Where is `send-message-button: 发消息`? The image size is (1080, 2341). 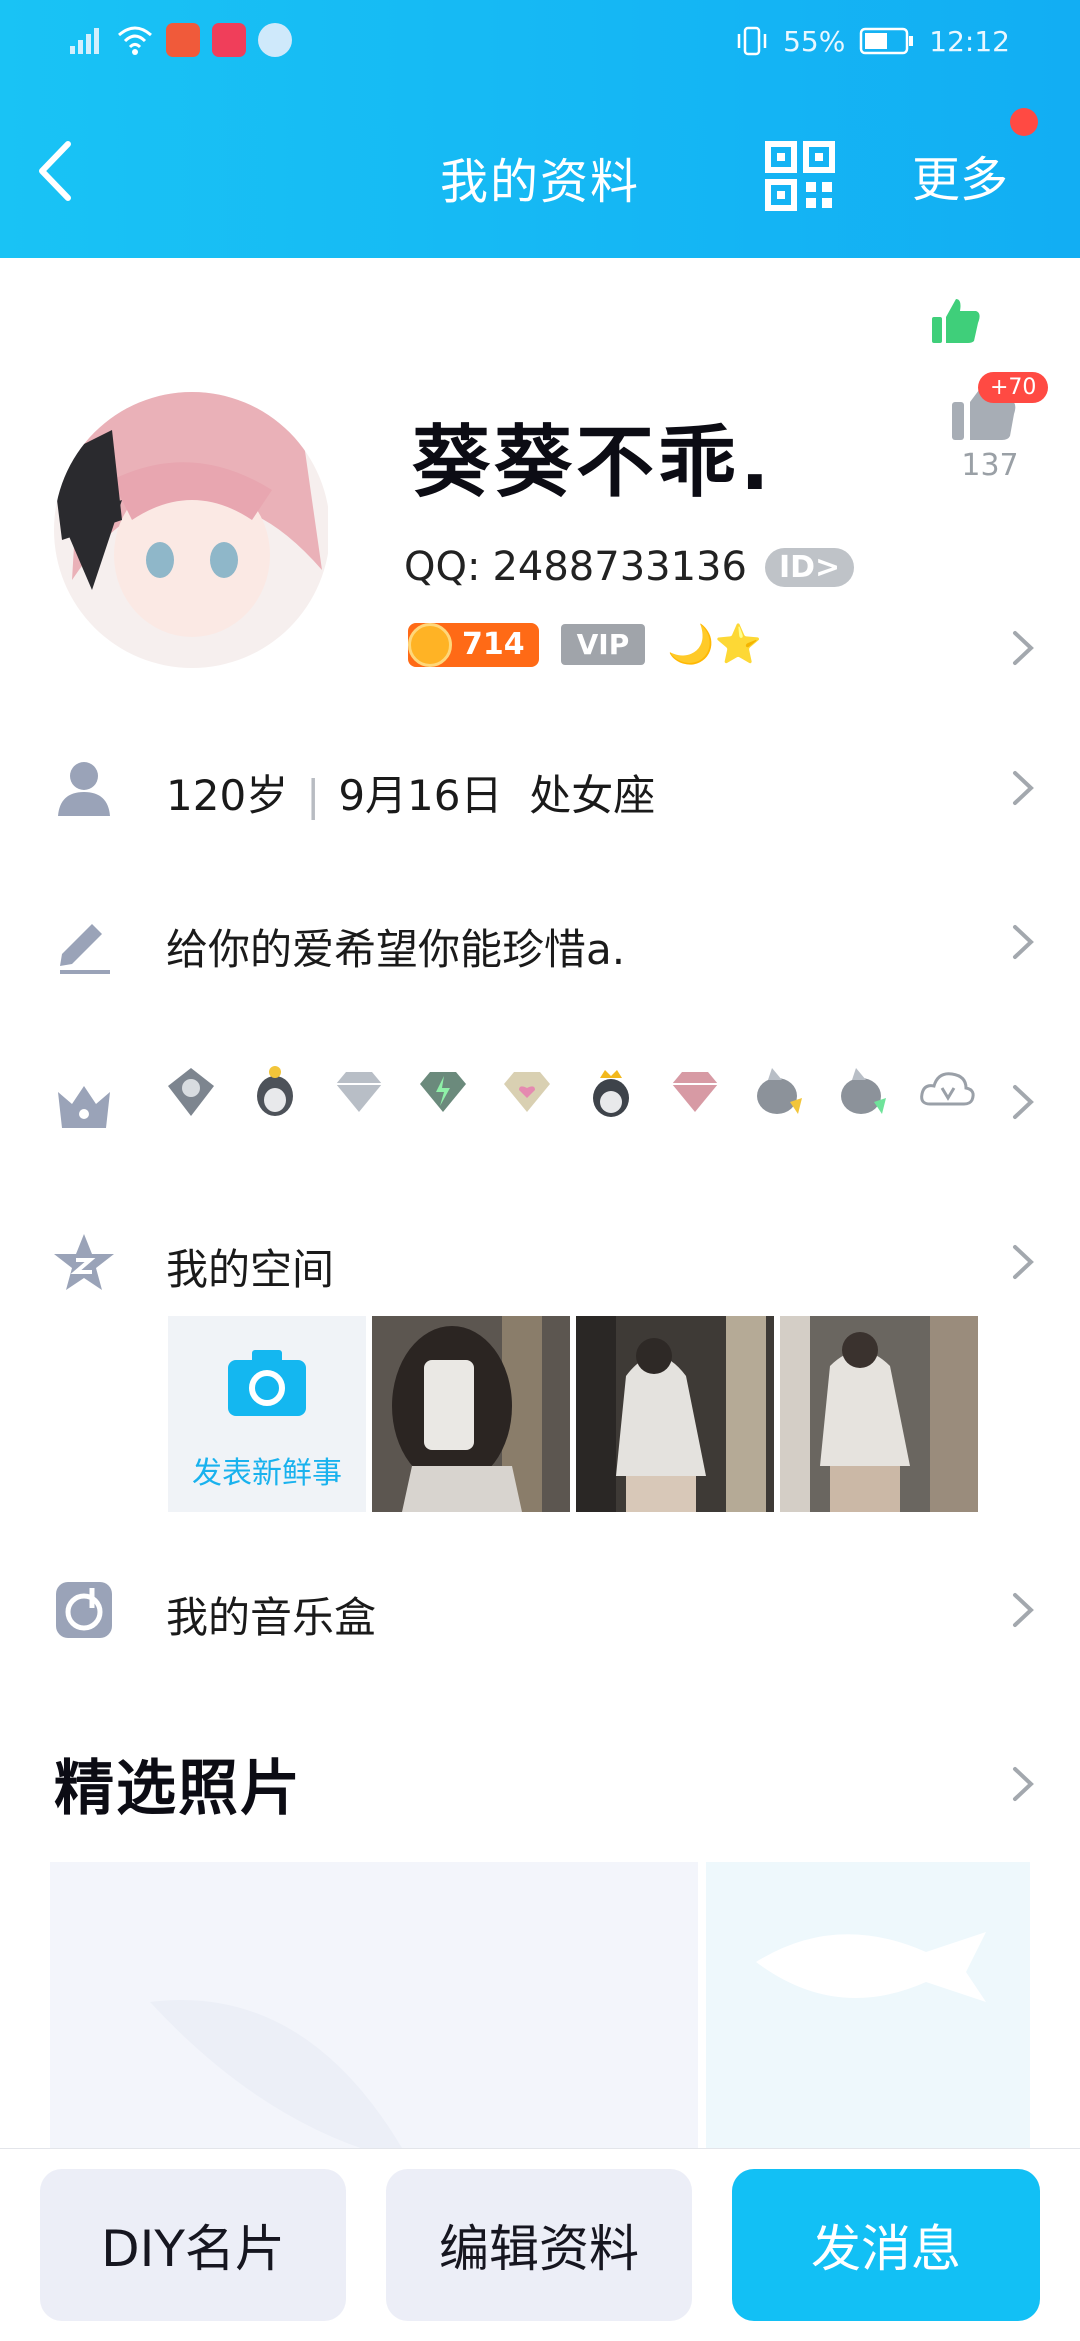 send-message-button: 发消息 is located at coordinates (886, 2245).